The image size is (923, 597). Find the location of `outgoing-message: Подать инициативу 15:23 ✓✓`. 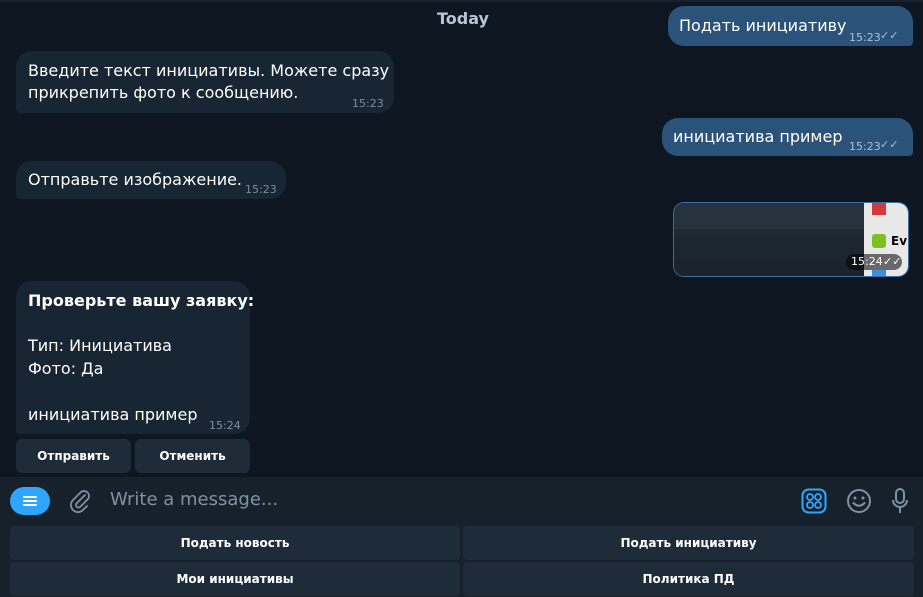

outgoing-message: Подать инициативу 15:23 ✓✓ is located at coordinates (790, 26).